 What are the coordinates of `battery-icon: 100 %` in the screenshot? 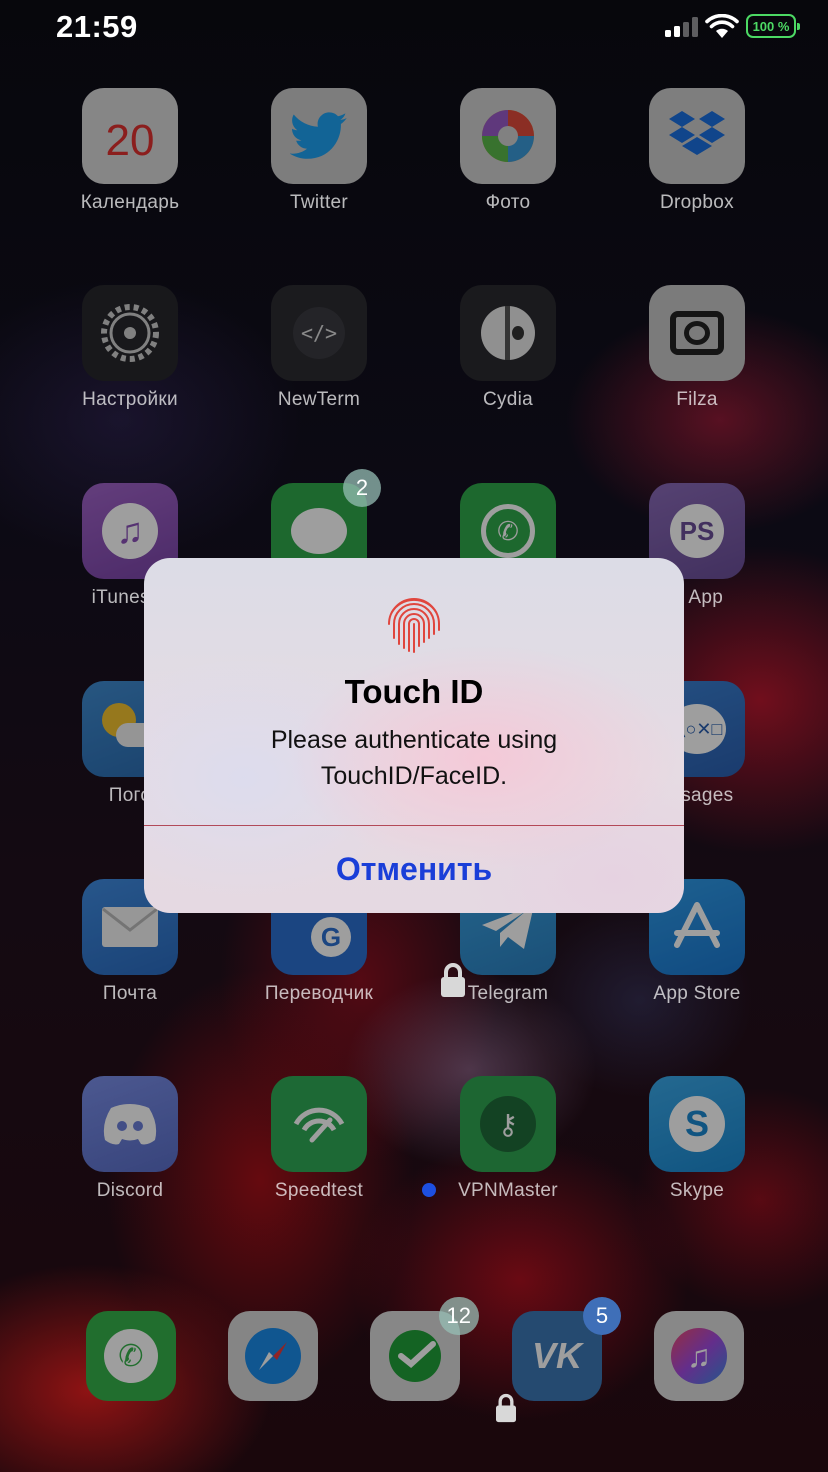 It's located at (773, 26).